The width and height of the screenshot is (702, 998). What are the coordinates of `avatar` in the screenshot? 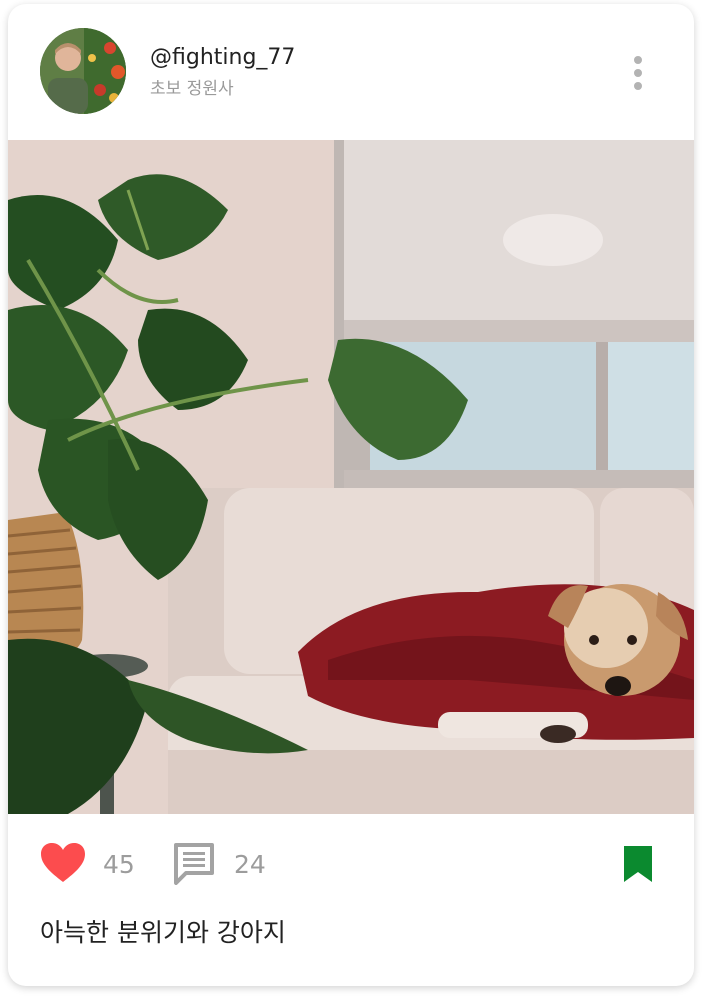 It's located at (83, 71).